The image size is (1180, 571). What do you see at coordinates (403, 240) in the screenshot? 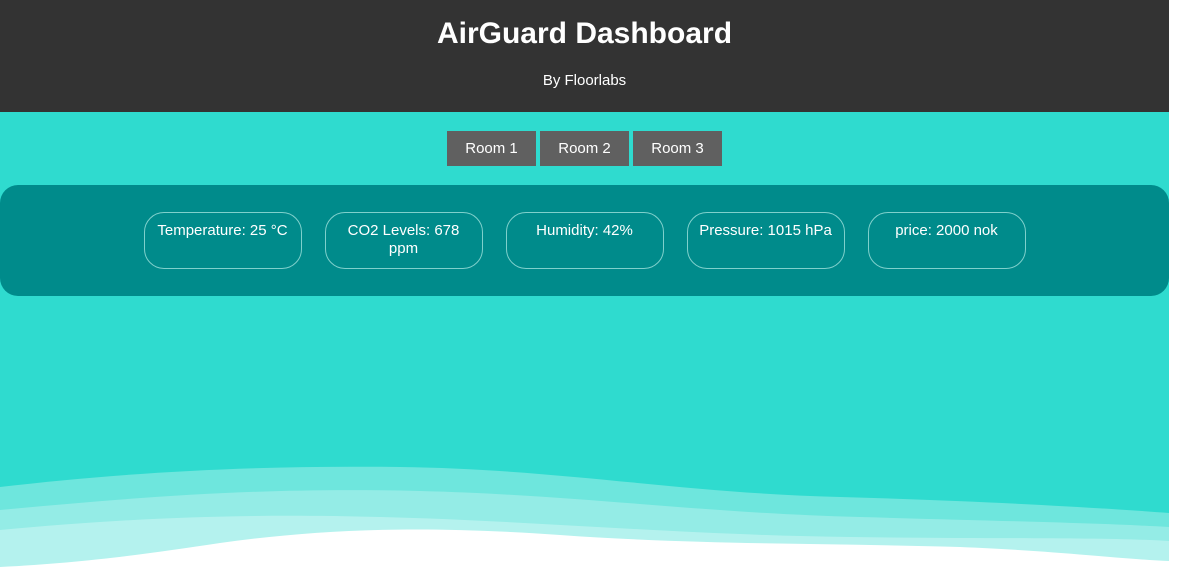
I see `co2-card: CO2 Levels: 678 ppm` at bounding box center [403, 240].